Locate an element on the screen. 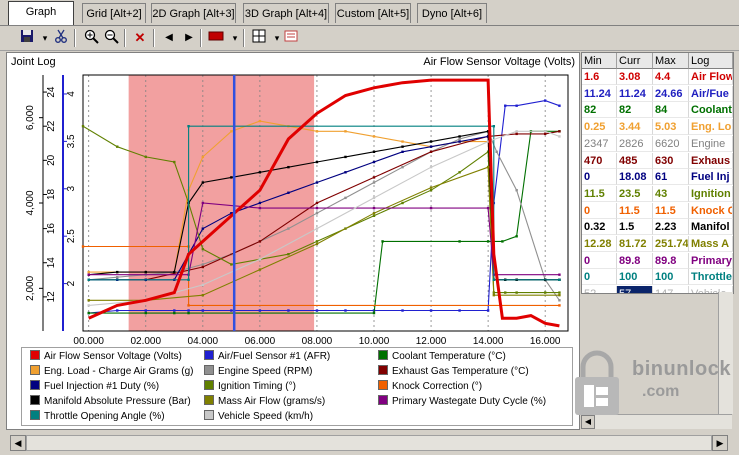 The width and height of the screenshot is (739, 455). prev-icon: ◀ is located at coordinates (169, 38).